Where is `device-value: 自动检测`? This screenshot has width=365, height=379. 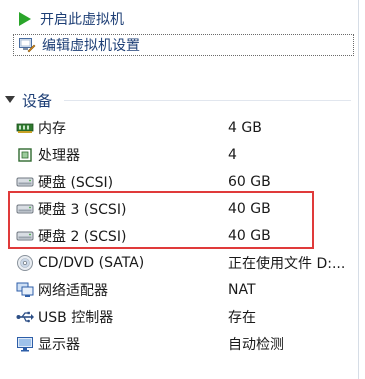
device-value: 自动检测 is located at coordinates (256, 345).